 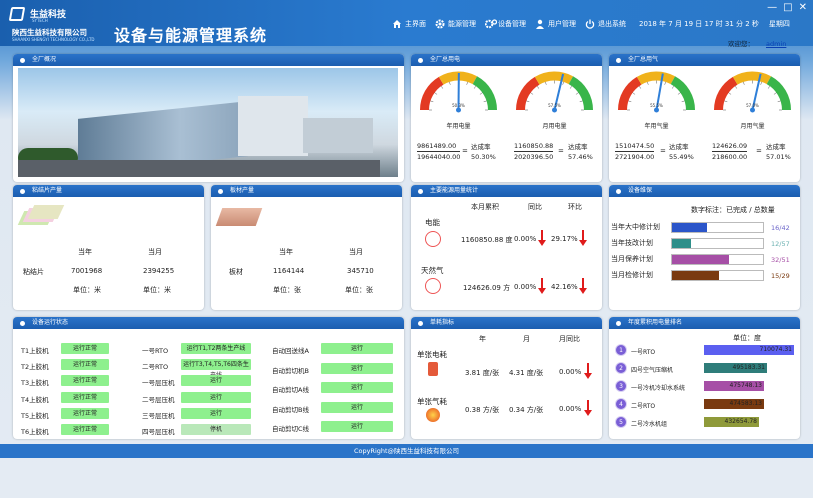 I want to click on equipment-name: 自动剪切C线, so click(x=291, y=429).